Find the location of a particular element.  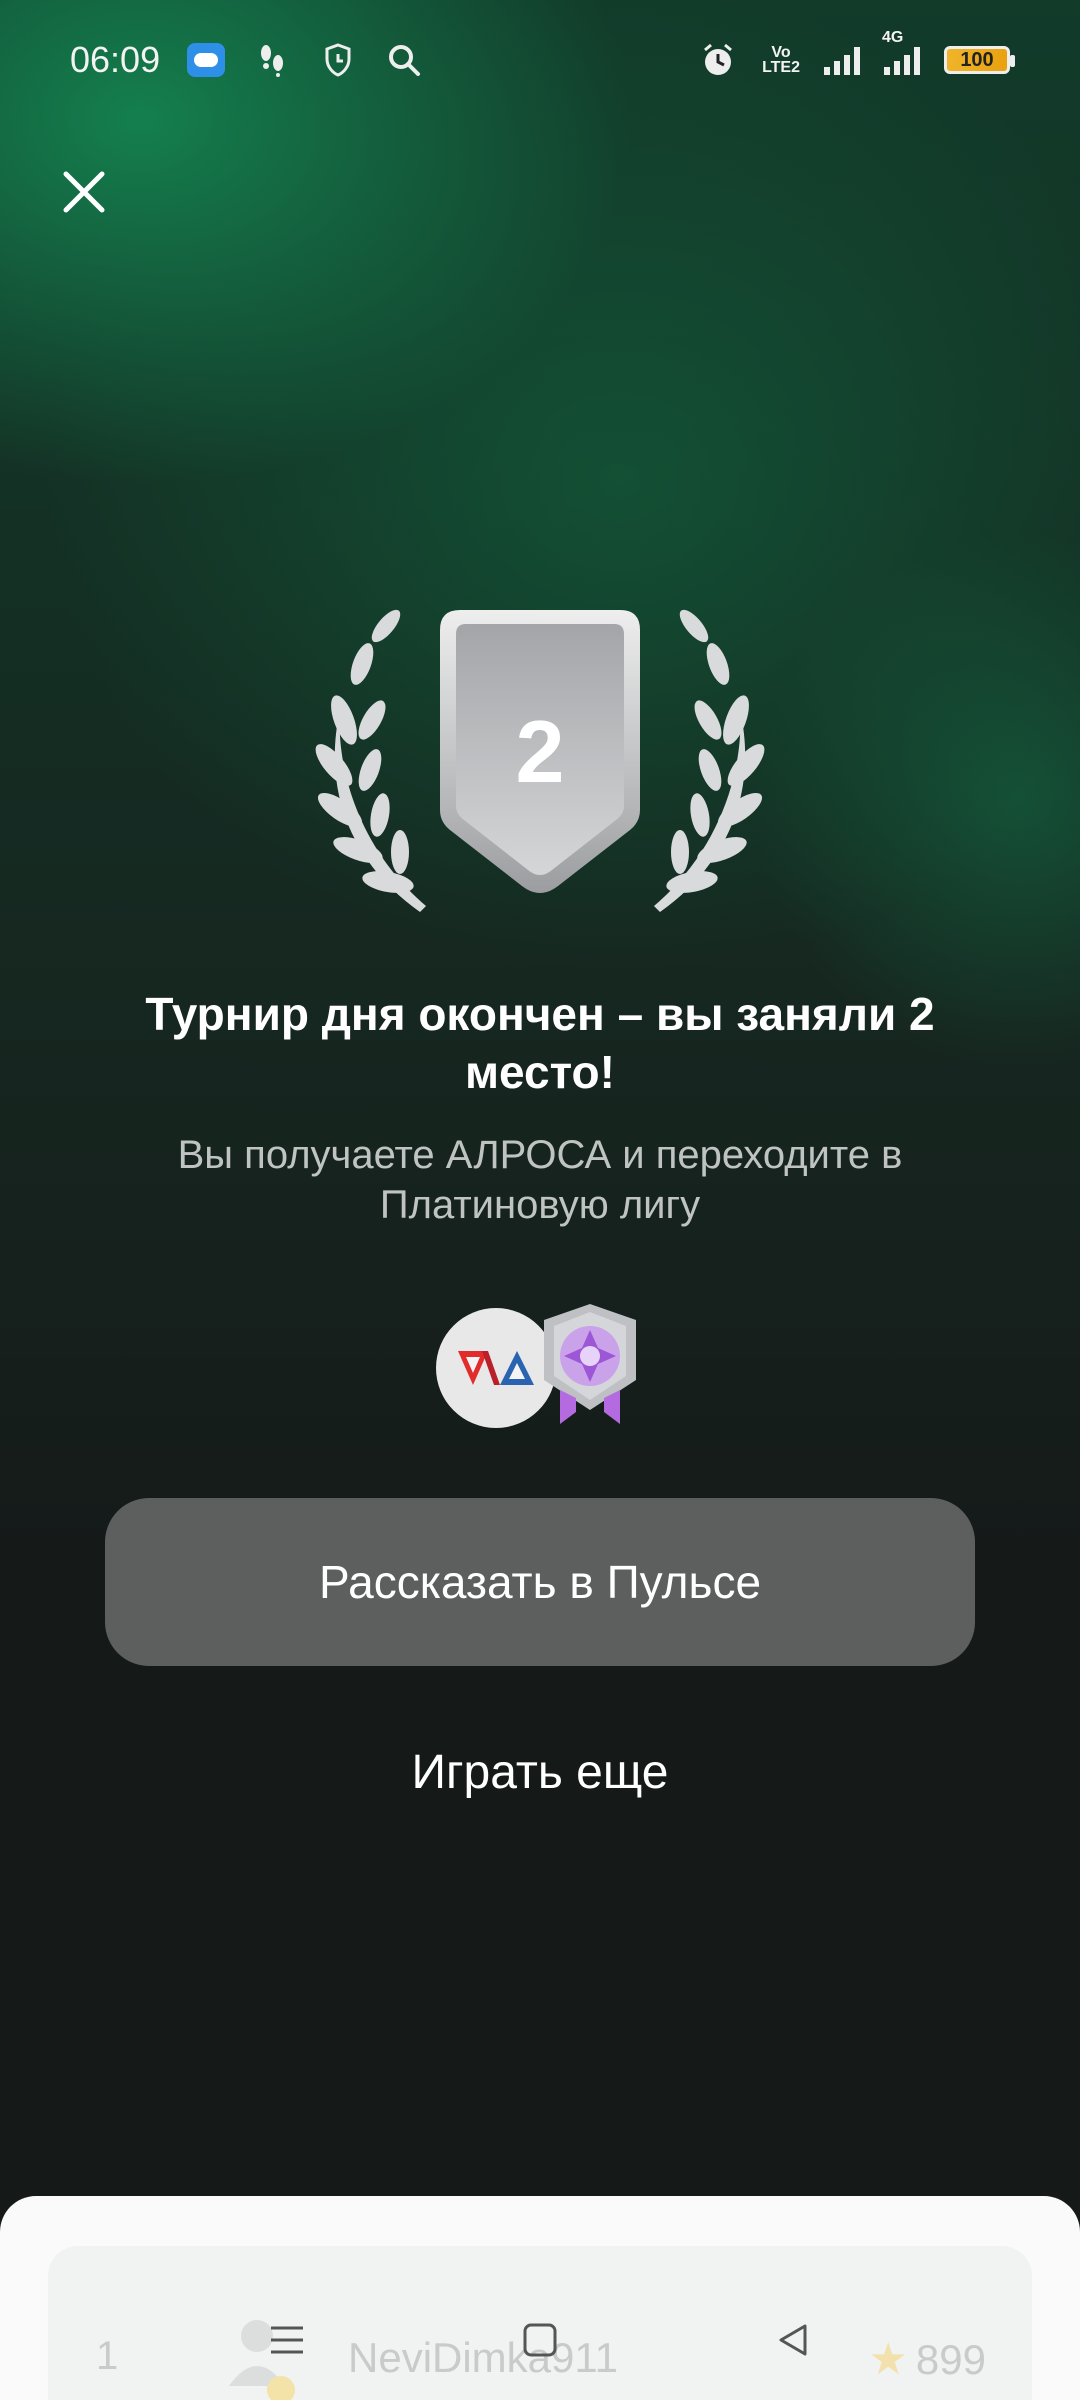

place-number: 2 is located at coordinates (540, 751).